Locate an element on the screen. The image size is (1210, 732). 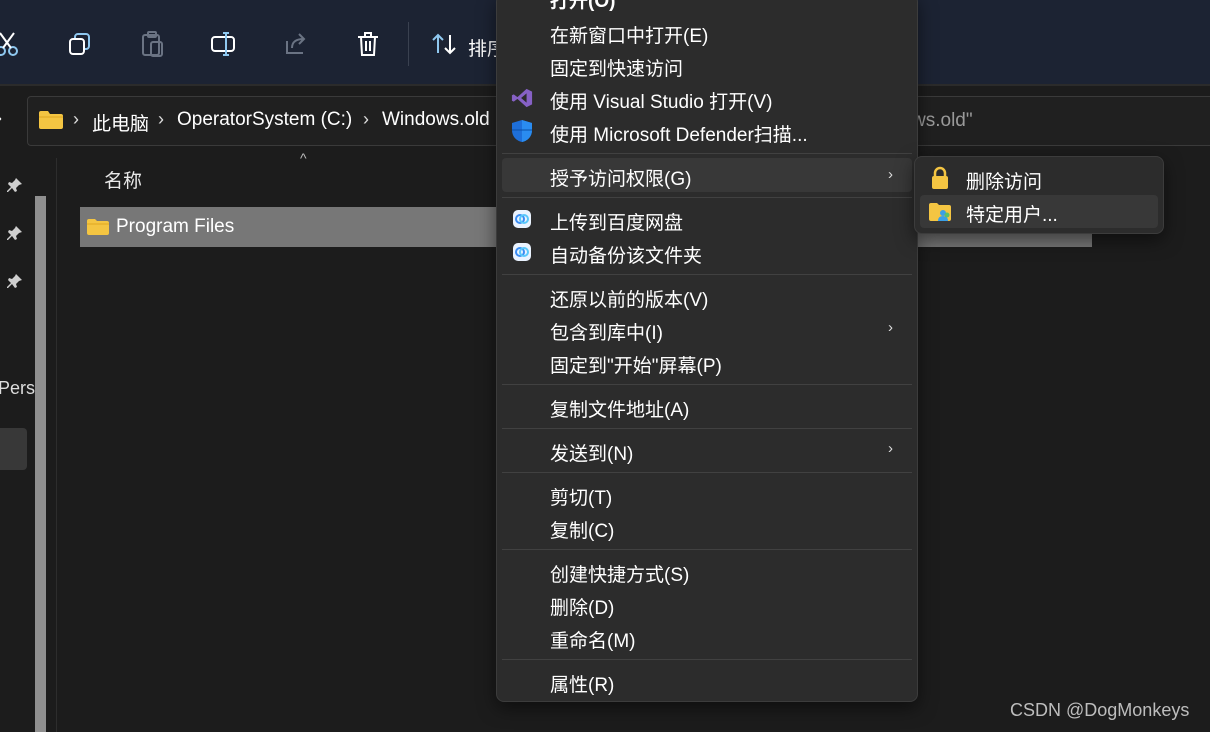
submenu-item-remove-access: 删除访问 is located at coordinates (1004, 180).